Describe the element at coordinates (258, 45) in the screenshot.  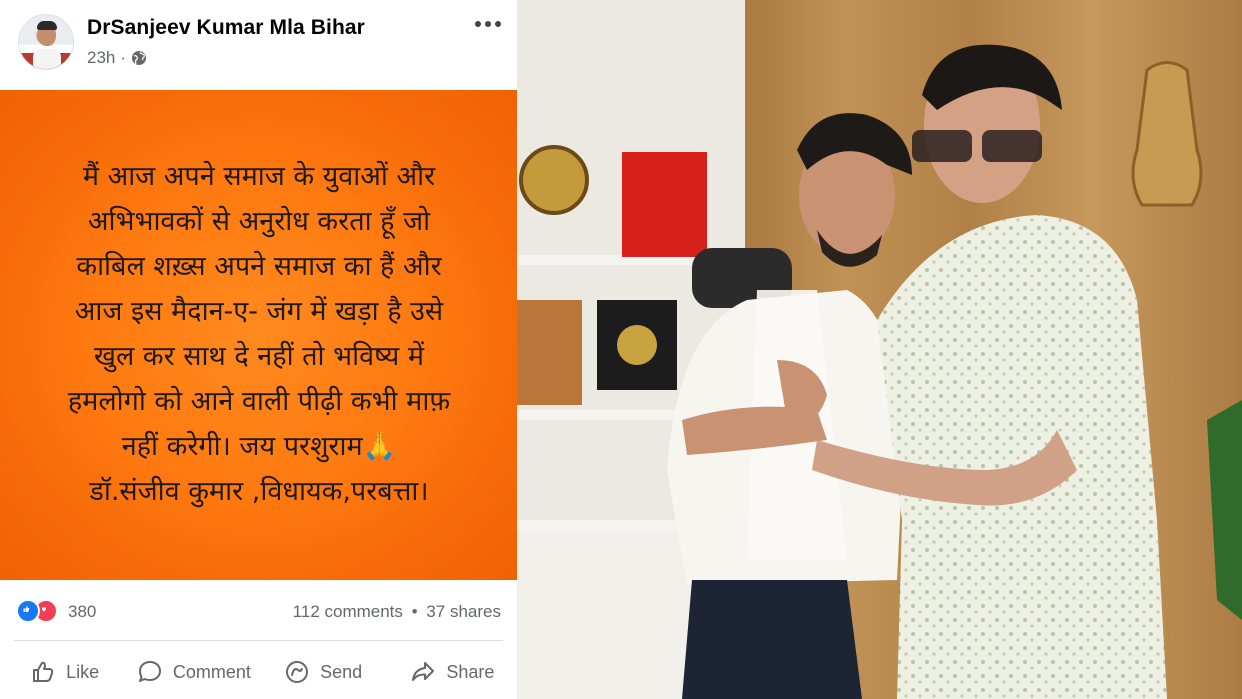
I see `post-header: DrSanjeev Kumar Mla Bihar 23h ·` at that location.